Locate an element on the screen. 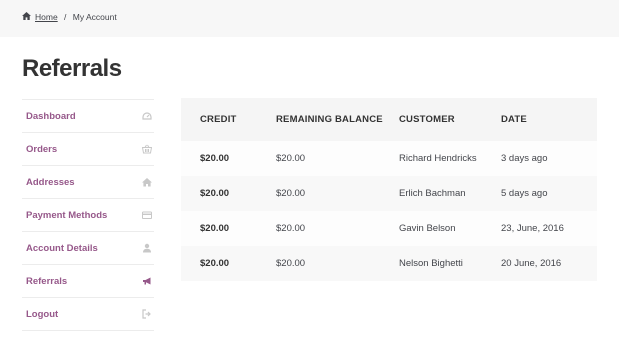  basket-icon is located at coordinates (147, 149).